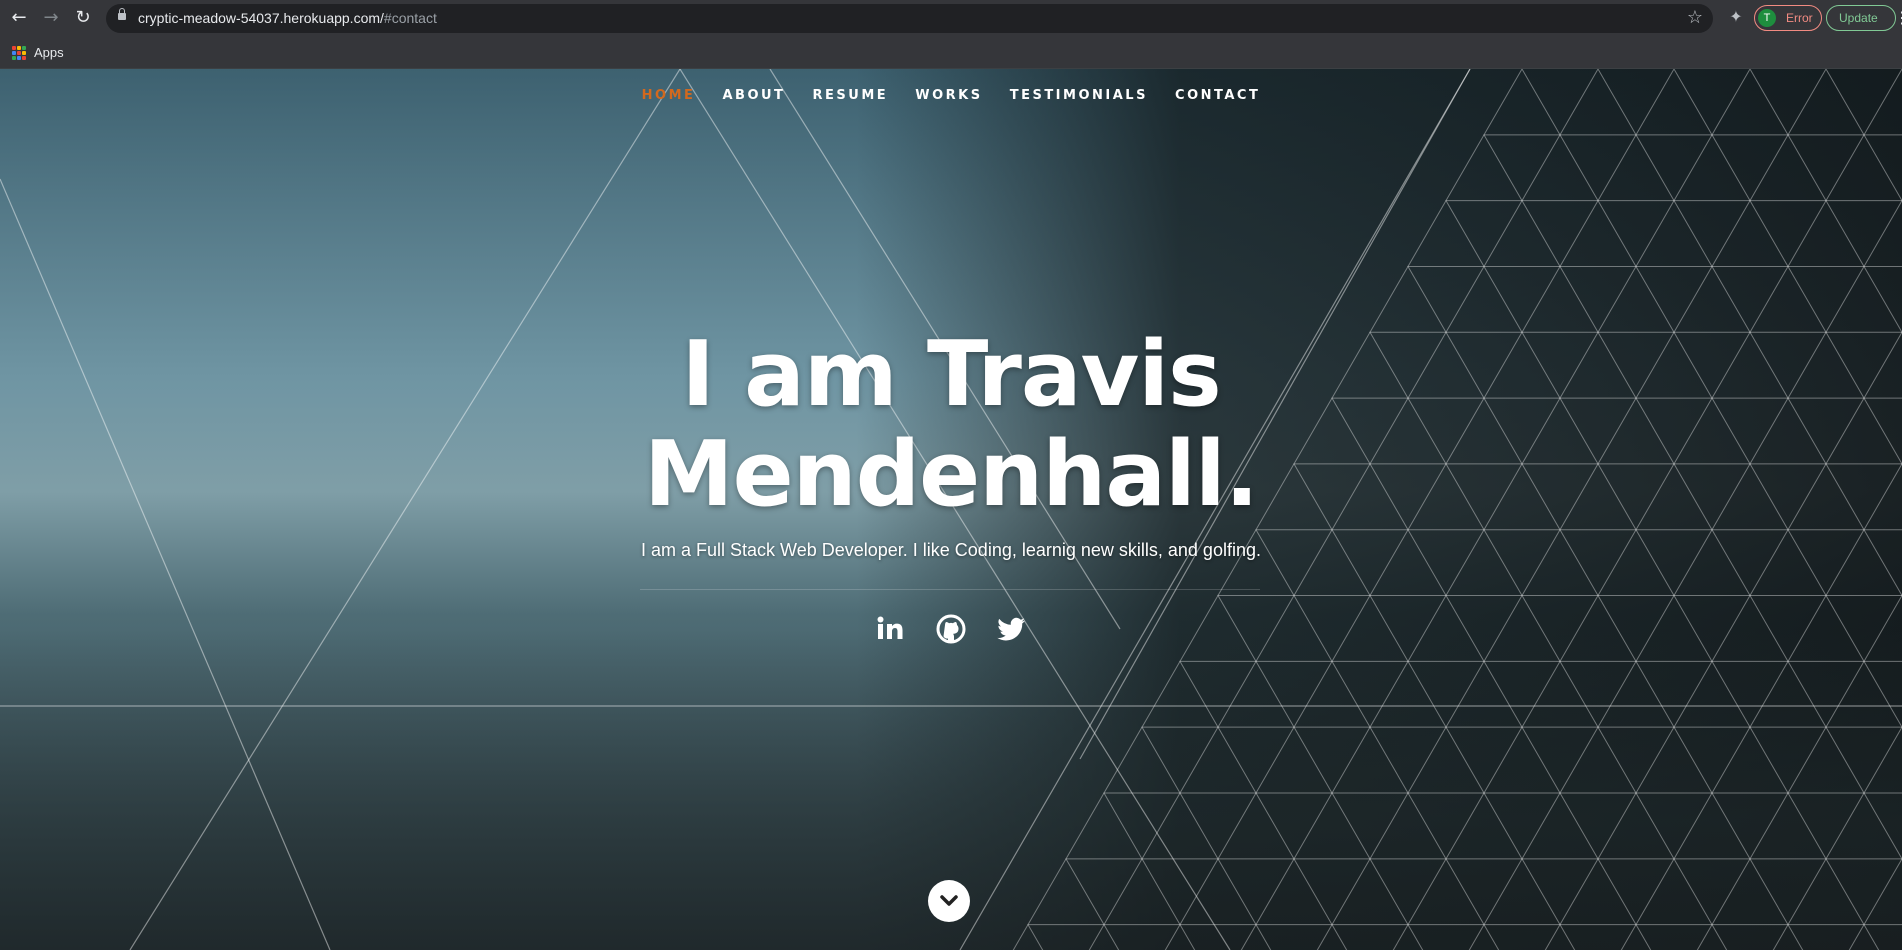  I want to click on apps-grid-icon, so click(19, 53).